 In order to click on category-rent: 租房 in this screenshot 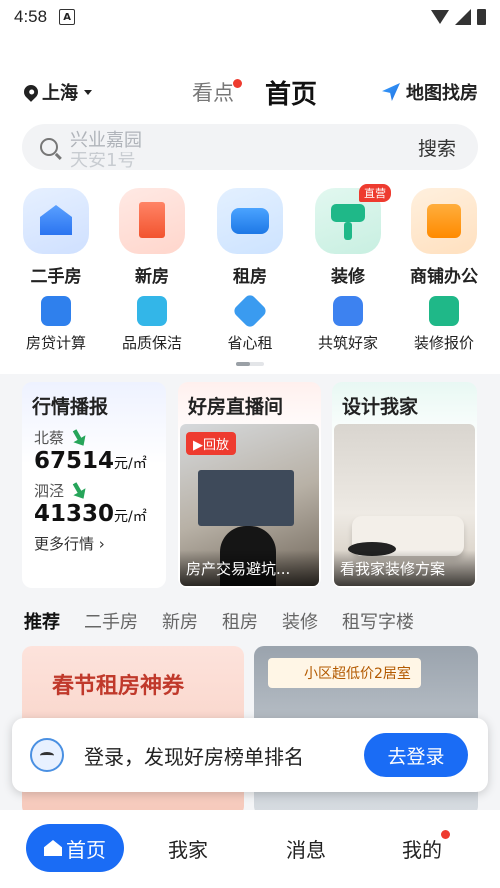, I will do `click(250, 237)`.